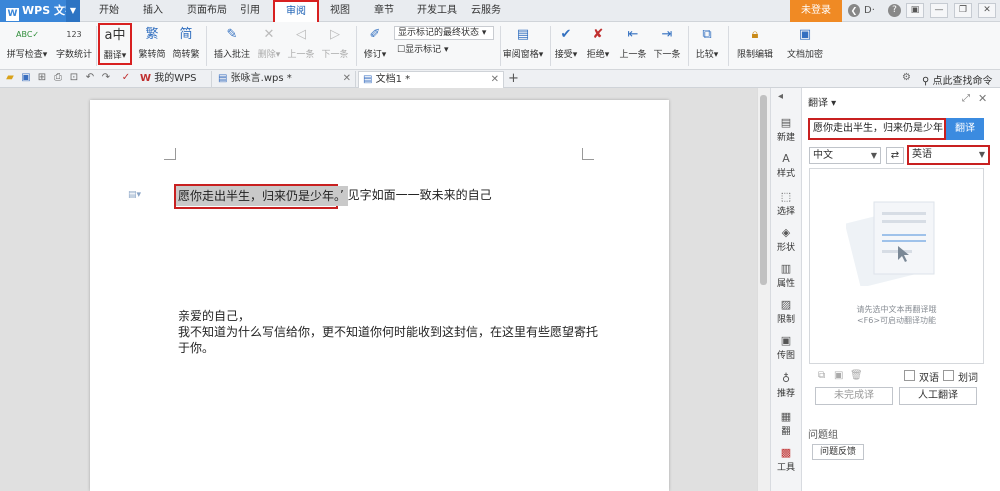 This screenshot has width=1000, height=491. I want to click on paragraph-handle-icon: ▤▾, so click(134, 195).